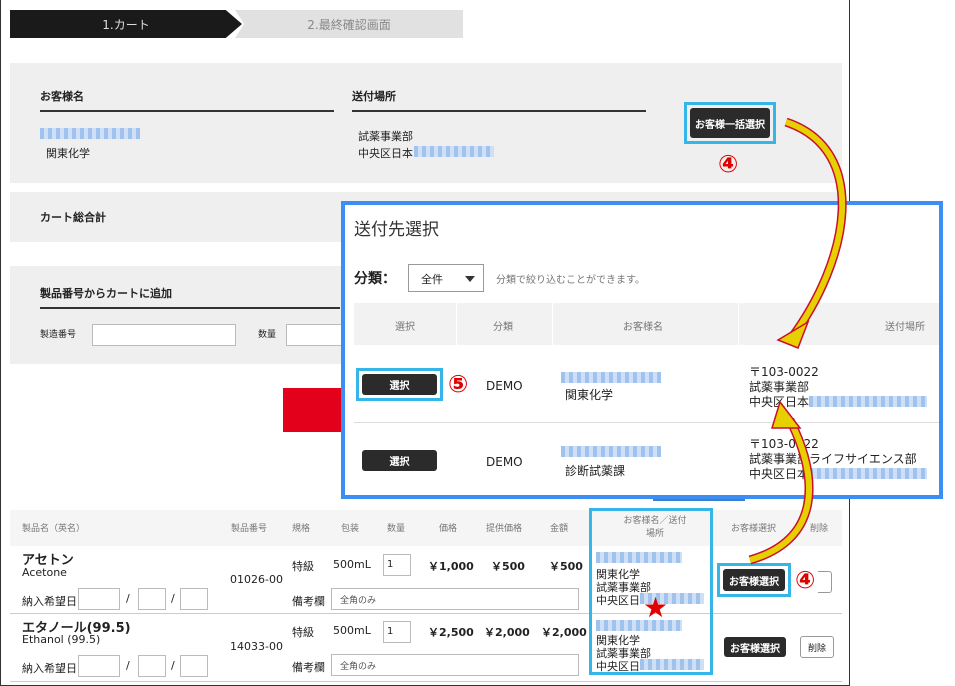 This screenshot has height=686, width=955. What do you see at coordinates (656, 607) in the screenshot?
I see `star-annotation: ★` at bounding box center [656, 607].